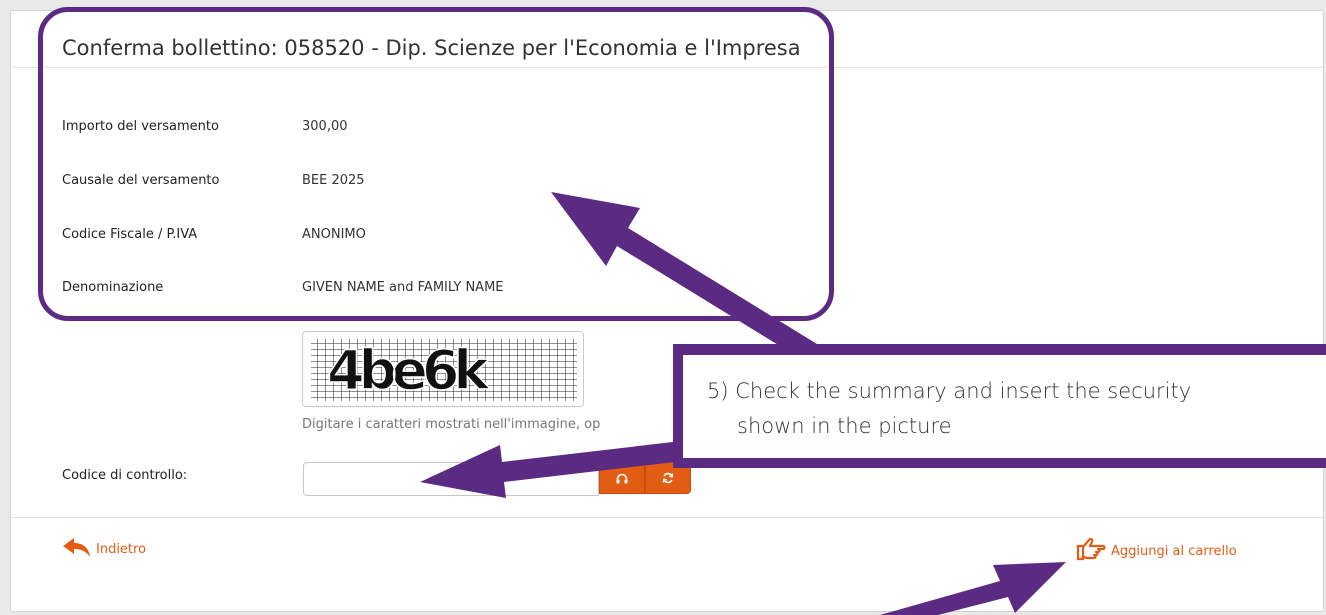  I want to click on tax-code-label: Codice Fiscale / P.IVA, so click(130, 234).